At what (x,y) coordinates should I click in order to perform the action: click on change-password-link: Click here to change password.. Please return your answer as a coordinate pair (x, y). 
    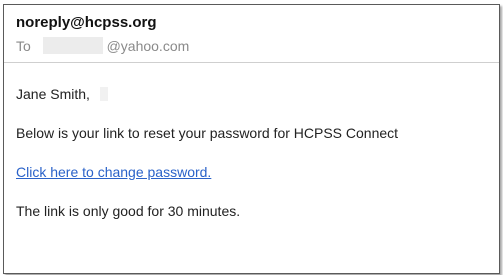
    Looking at the image, I should click on (113, 172).